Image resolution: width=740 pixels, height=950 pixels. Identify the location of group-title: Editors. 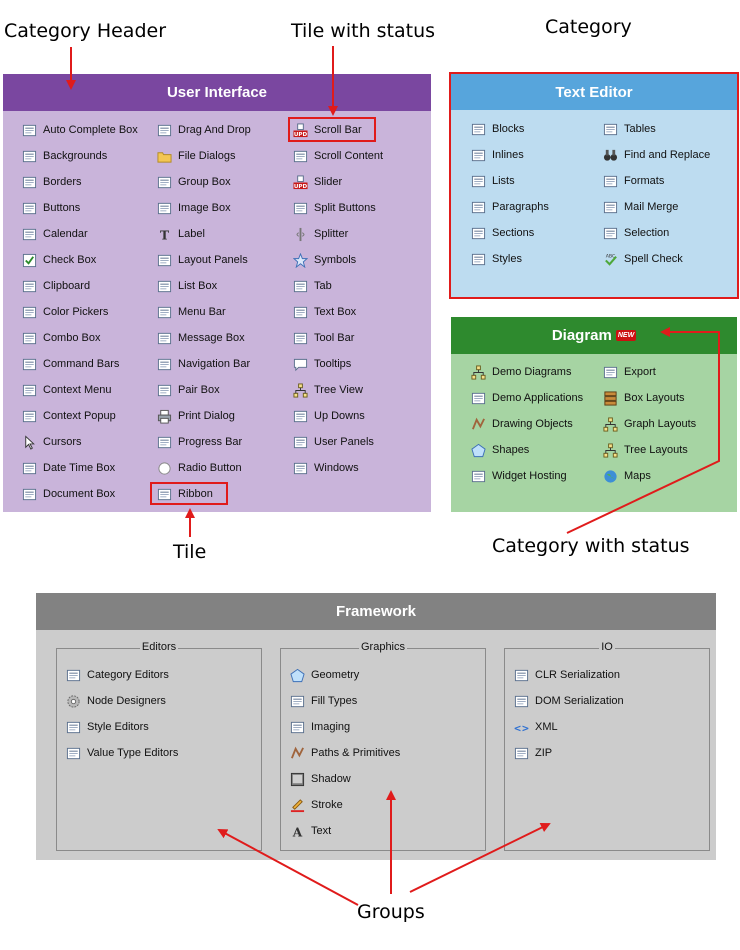
(159, 647).